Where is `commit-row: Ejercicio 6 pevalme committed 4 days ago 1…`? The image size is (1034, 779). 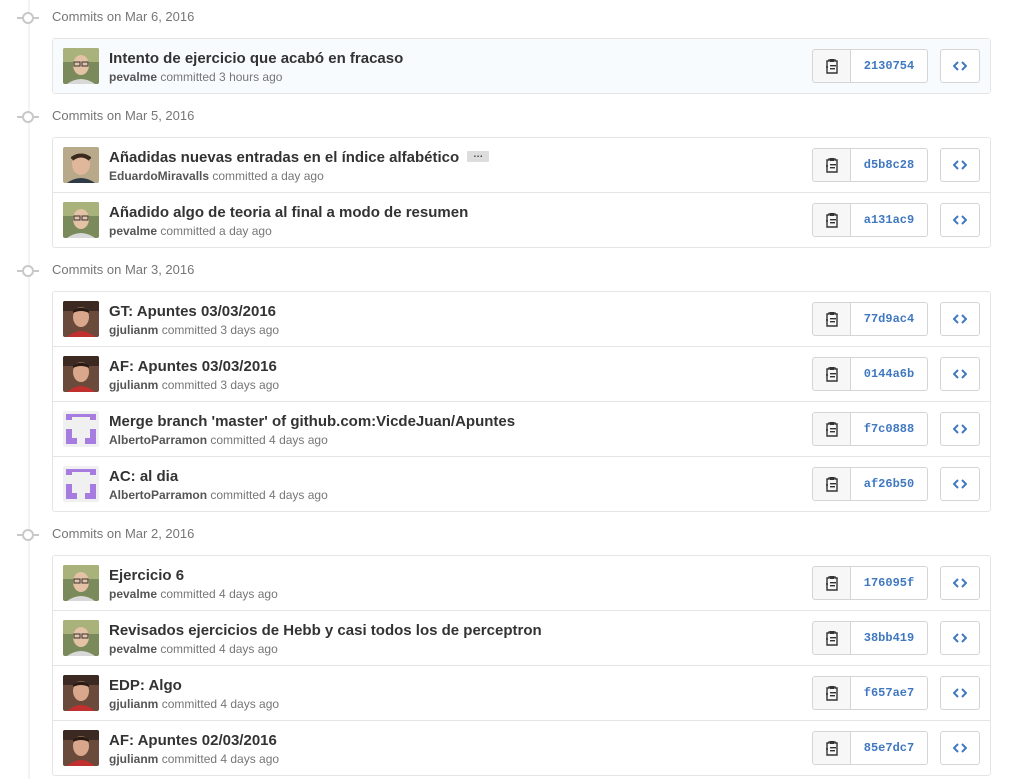 commit-row: Ejercicio 6 pevalme committed 4 days ago 1… is located at coordinates (521, 583).